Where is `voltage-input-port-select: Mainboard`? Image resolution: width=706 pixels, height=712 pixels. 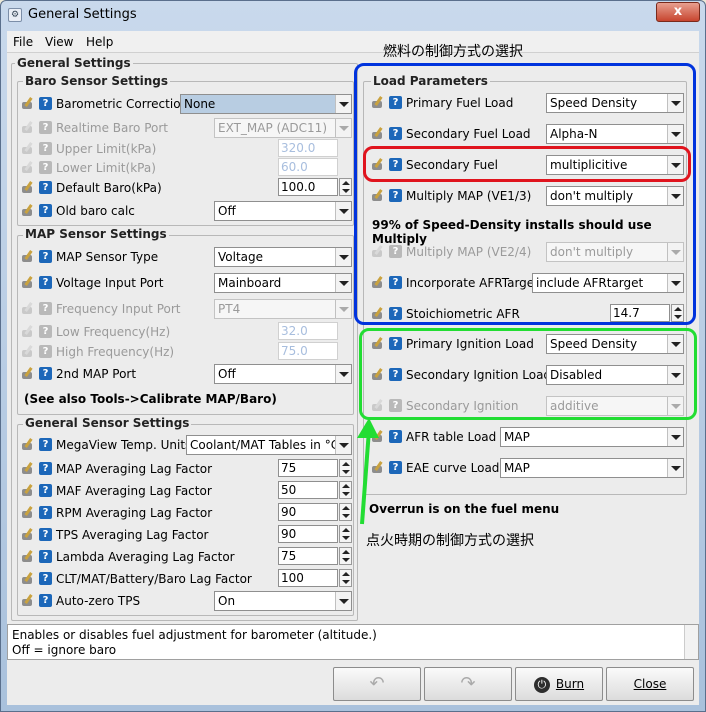 voltage-input-port-select: Mainboard is located at coordinates (283, 283).